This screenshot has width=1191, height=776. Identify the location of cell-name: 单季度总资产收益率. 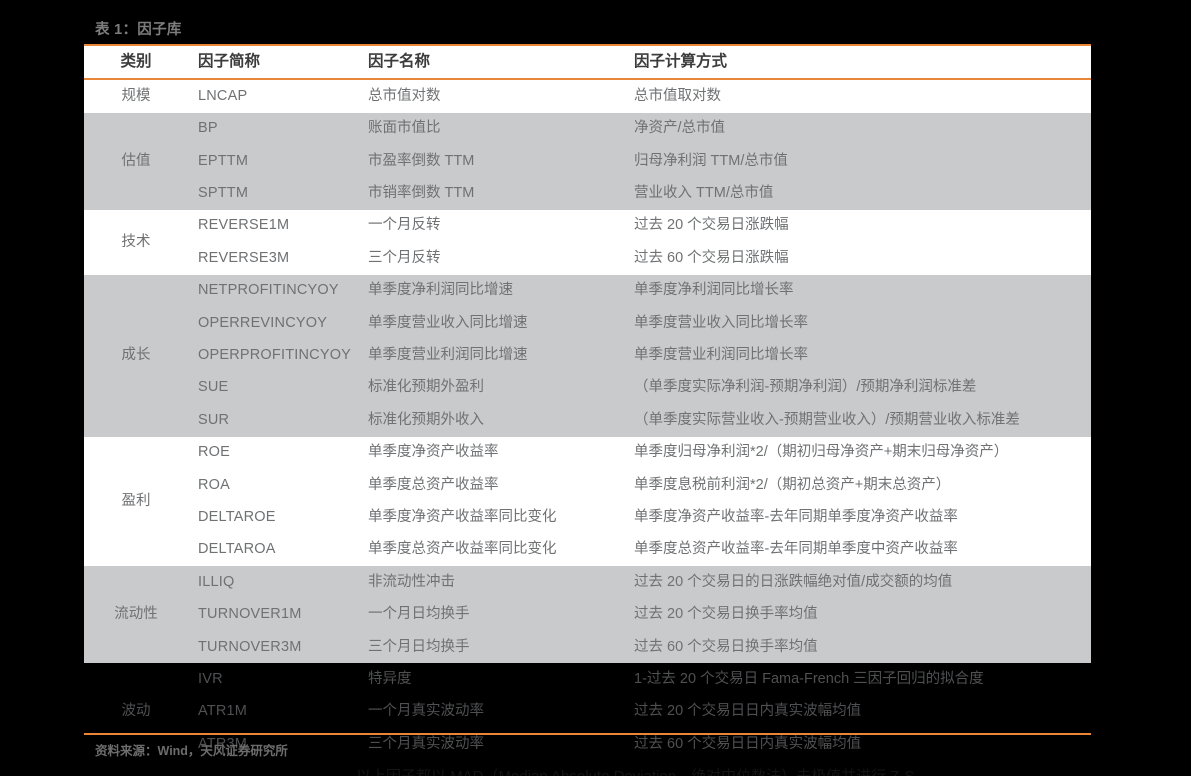
(433, 484).